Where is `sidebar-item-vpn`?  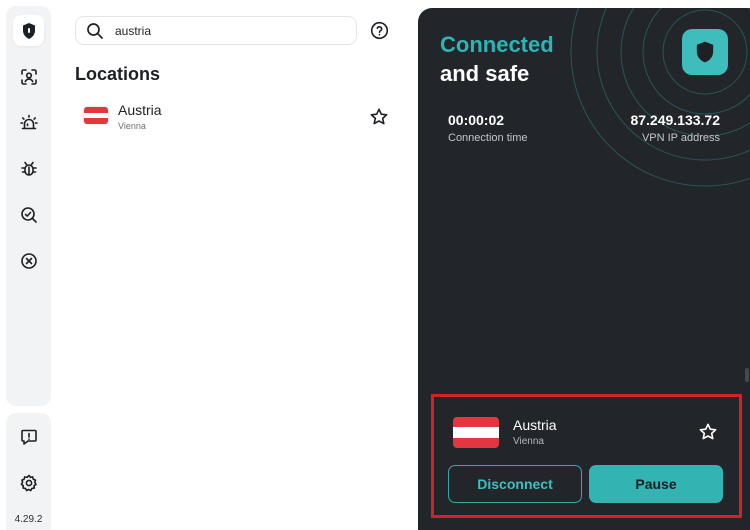 sidebar-item-vpn is located at coordinates (28, 30).